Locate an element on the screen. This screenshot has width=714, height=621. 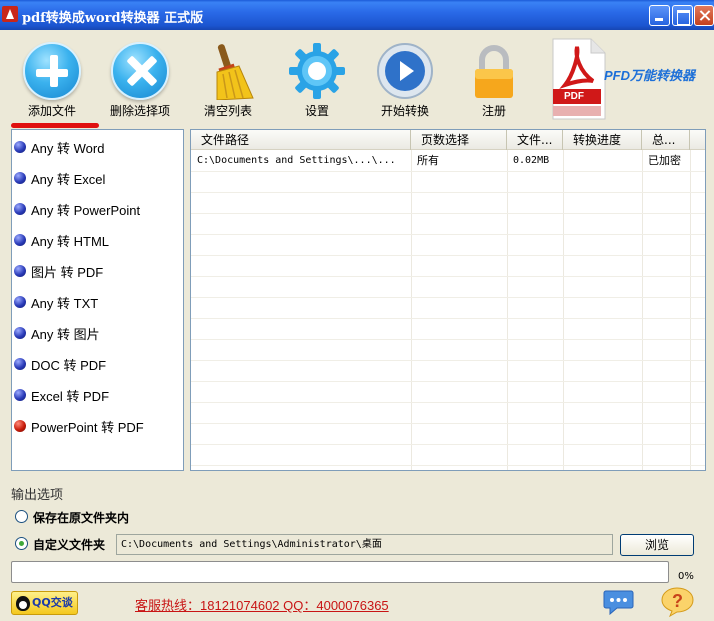
mode-label: Any 转 Excel is located at coordinates (68, 179).